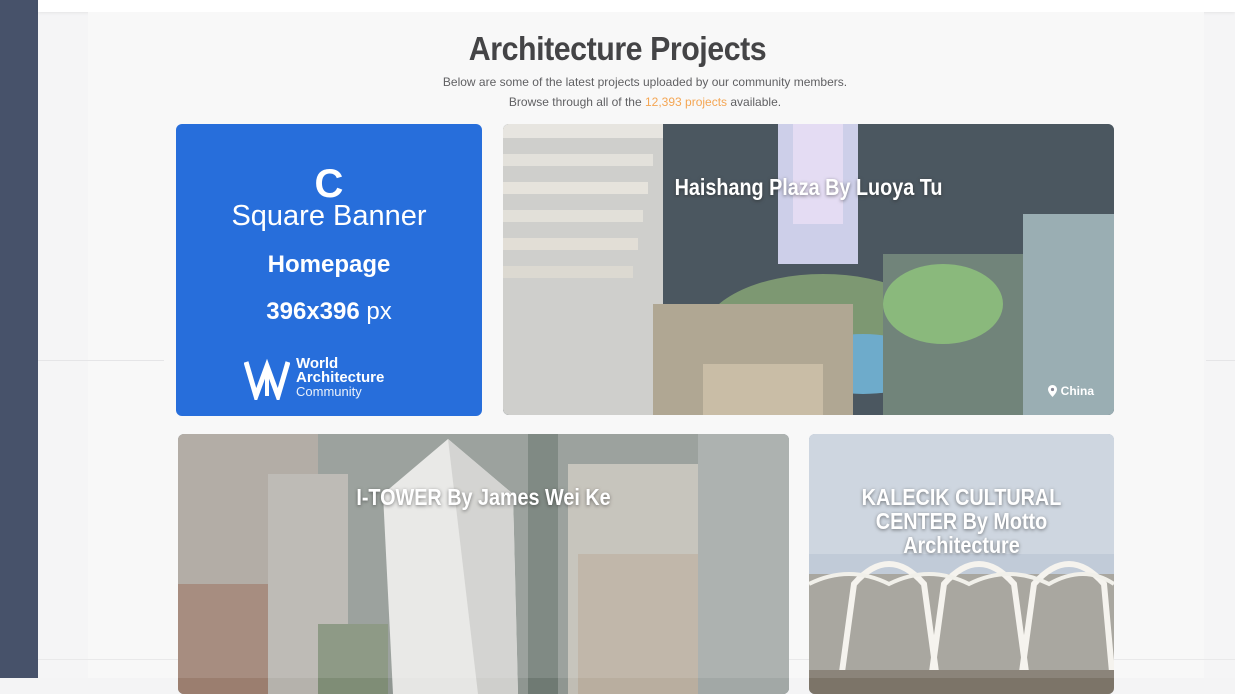 Image resolution: width=1235 pixels, height=694 pixels. What do you see at coordinates (379, 311) in the screenshot?
I see `banner-size-unit: px` at bounding box center [379, 311].